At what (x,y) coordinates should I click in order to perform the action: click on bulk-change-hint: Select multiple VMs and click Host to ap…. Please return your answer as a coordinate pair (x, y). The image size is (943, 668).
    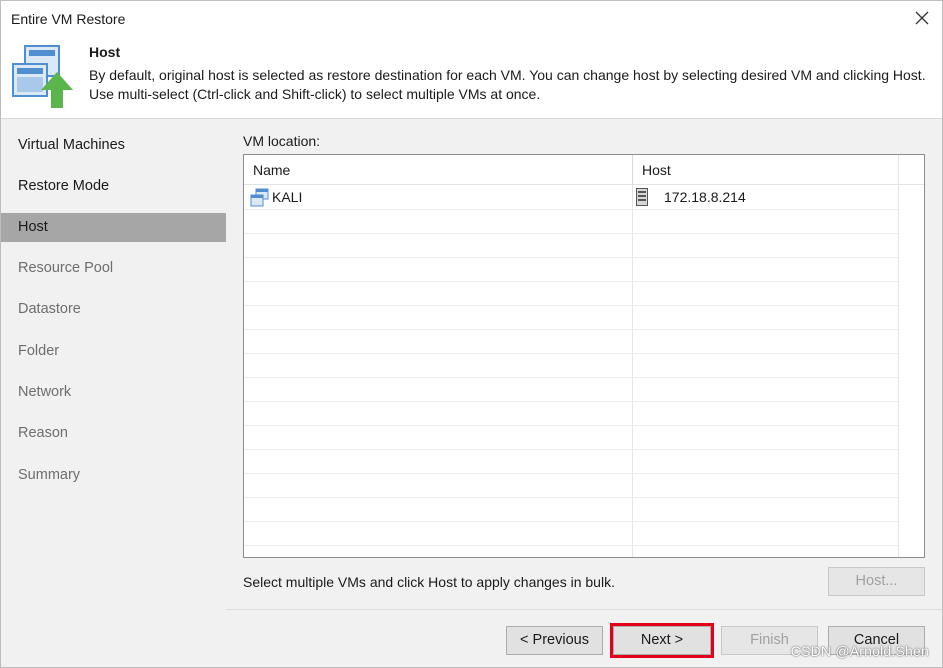
    Looking at the image, I should click on (429, 582).